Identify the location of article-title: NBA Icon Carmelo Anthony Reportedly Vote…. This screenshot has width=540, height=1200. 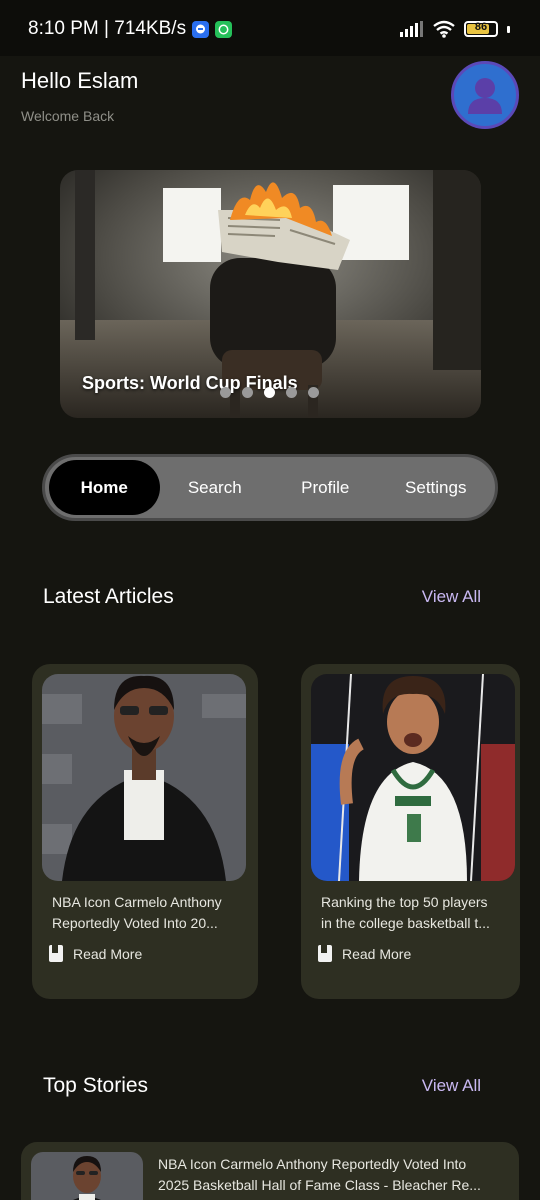
(147, 913).